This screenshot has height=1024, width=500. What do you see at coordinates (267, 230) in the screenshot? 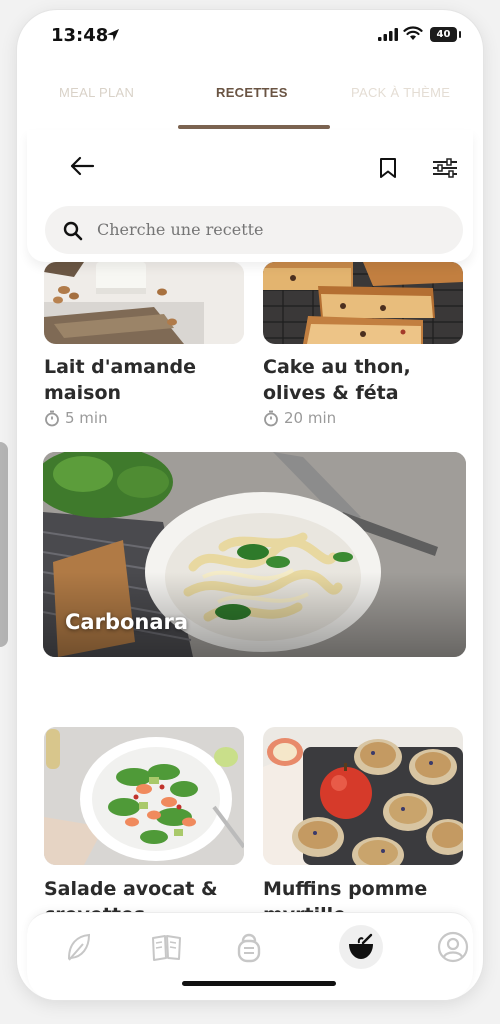
I see `search-input` at bounding box center [267, 230].